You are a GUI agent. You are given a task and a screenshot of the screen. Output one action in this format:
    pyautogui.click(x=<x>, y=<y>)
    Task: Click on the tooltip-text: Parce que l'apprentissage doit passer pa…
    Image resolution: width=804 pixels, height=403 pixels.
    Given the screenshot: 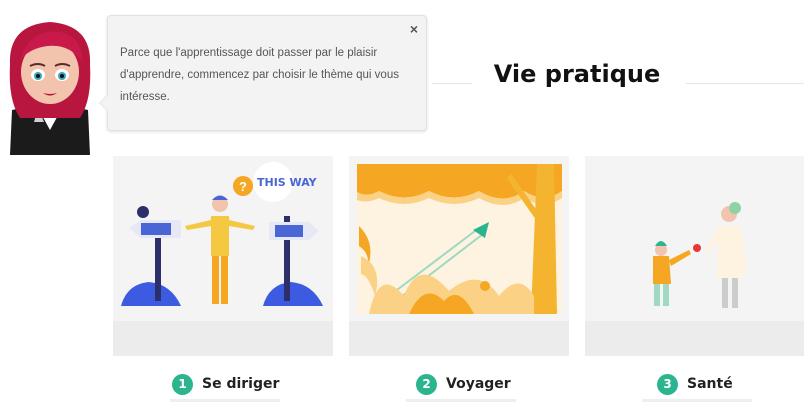 What is the action you would take?
    pyautogui.click(x=259, y=75)
    